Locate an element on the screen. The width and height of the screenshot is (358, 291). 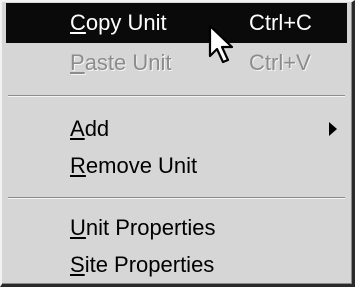
mouse-pointer-icon is located at coordinates (221, 44).